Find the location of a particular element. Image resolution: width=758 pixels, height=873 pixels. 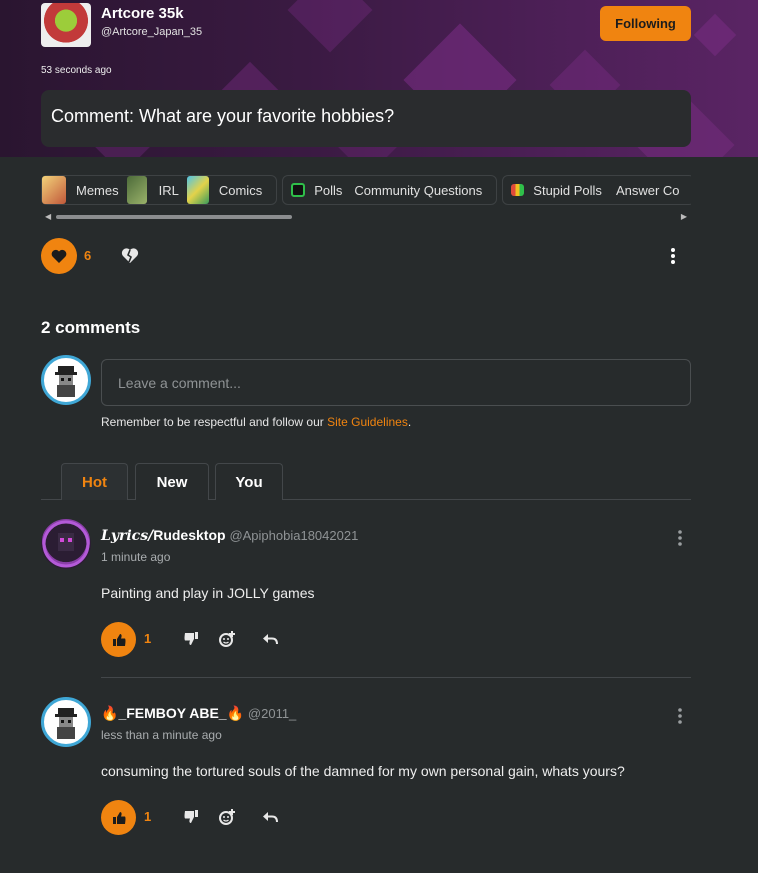

commenter-handle: @2011_ is located at coordinates (272, 713).